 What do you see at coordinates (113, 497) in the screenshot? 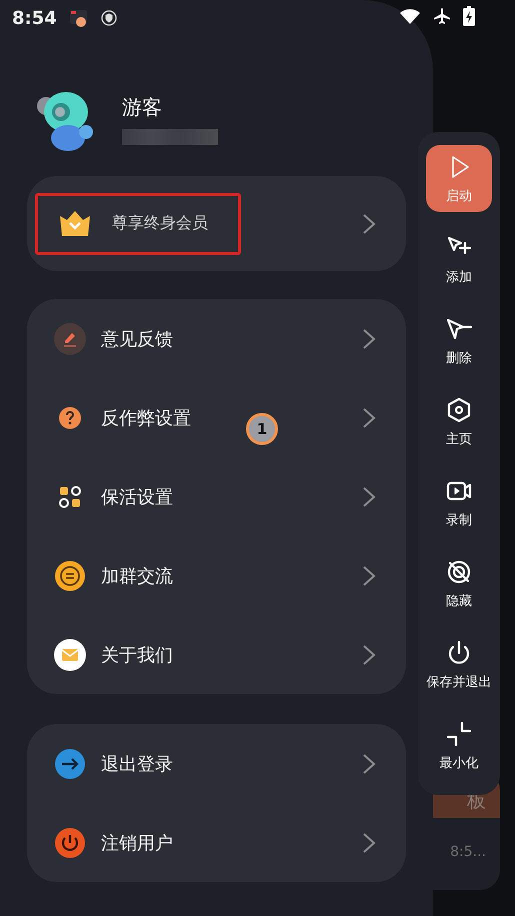
I see `menu-item: 保活设置` at bounding box center [113, 497].